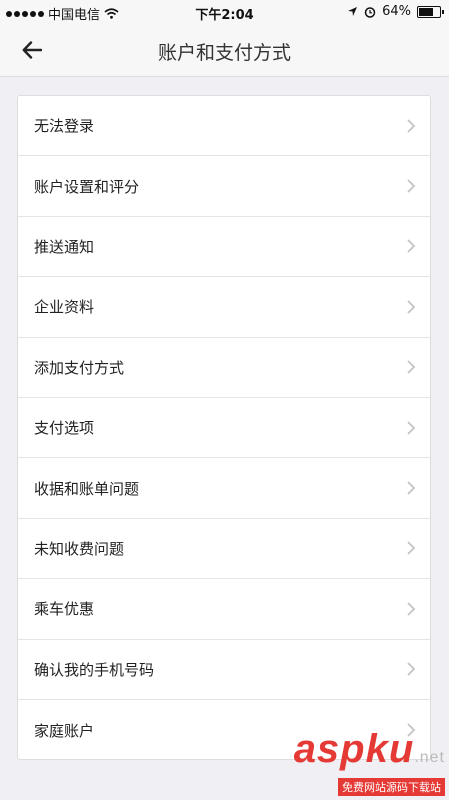 This screenshot has height=800, width=449. I want to click on menu-item-payment-options: 支付选项, so click(224, 428).